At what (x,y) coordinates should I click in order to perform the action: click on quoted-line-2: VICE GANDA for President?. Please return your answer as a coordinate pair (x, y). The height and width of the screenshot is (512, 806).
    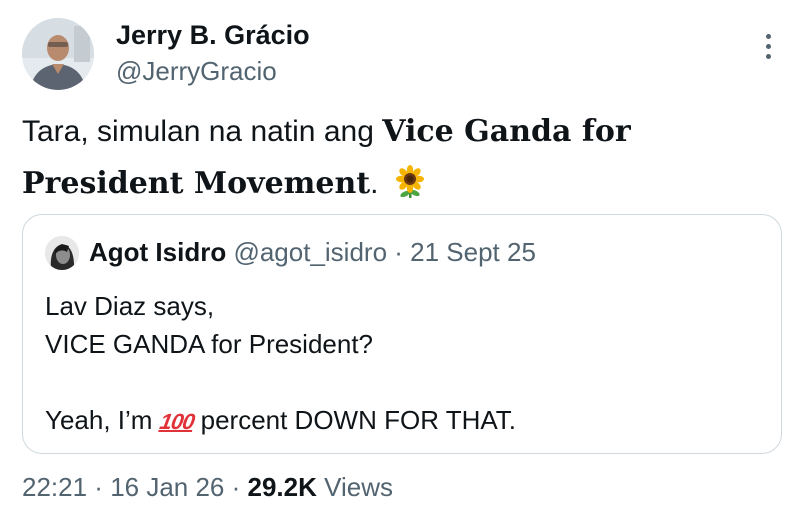
    Looking at the image, I should click on (209, 344).